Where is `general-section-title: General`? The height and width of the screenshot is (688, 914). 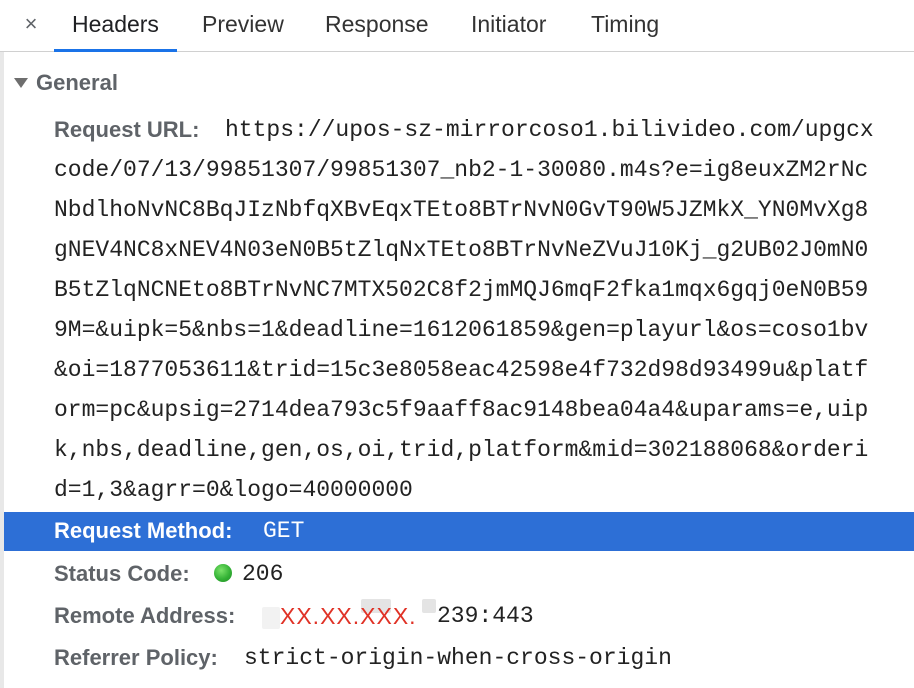
general-section-title: General is located at coordinates (77, 82).